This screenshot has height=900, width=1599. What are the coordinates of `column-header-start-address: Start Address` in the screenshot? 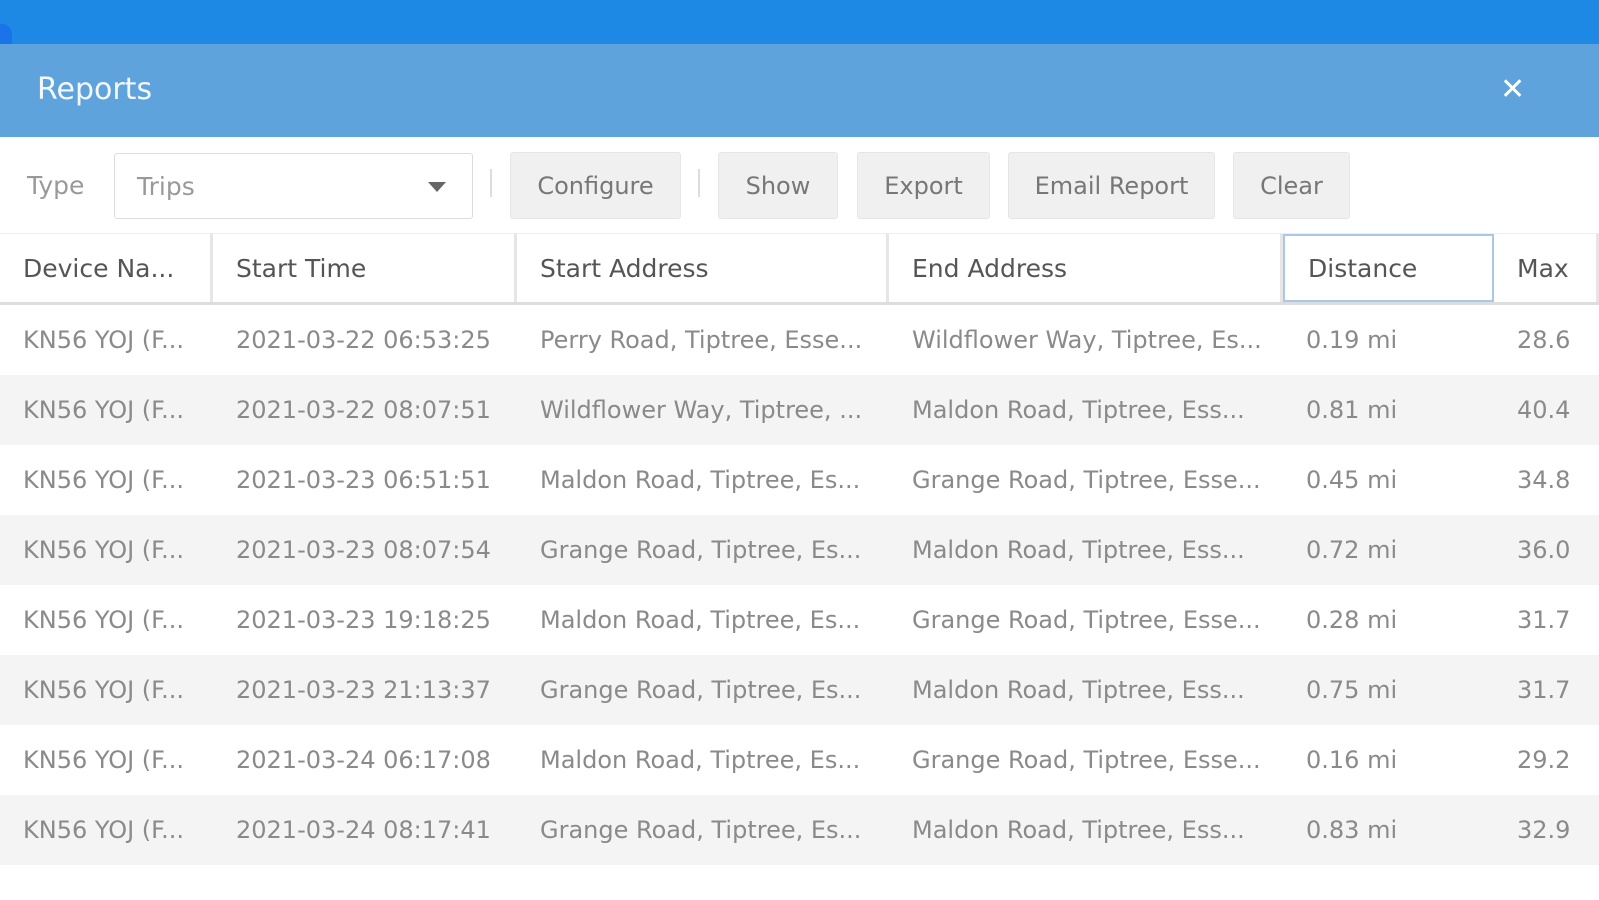 It's located at (703, 268).